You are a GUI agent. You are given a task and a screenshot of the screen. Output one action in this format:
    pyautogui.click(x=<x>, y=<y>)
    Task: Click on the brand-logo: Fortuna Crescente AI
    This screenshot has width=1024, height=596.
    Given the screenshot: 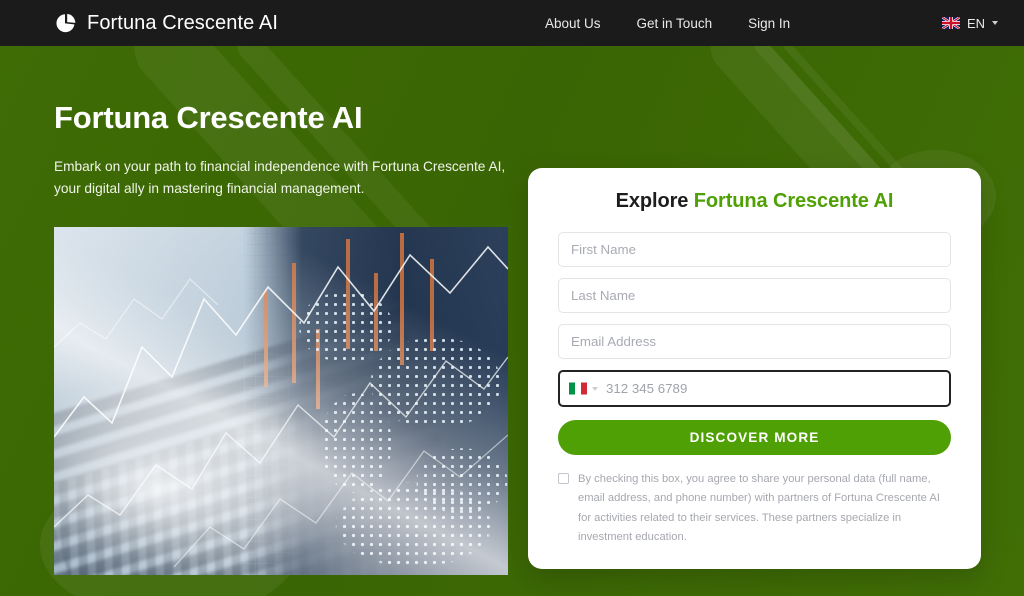 What is the action you would take?
    pyautogui.click(x=166, y=23)
    